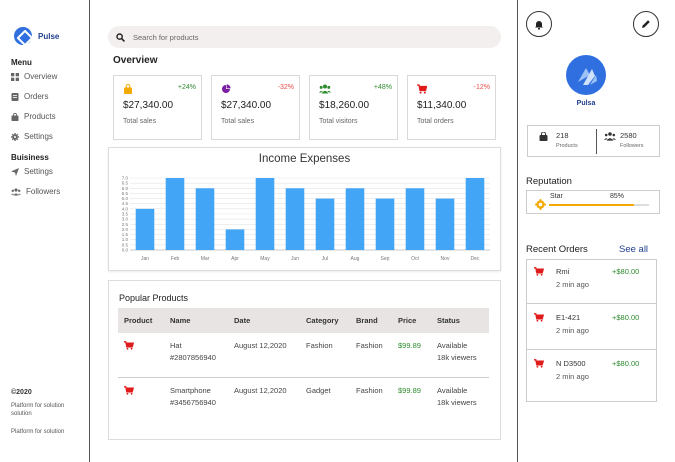 This screenshot has height=462, width=675. What do you see at coordinates (632, 146) in the screenshot?
I see `followers-label: Followers` at bounding box center [632, 146].